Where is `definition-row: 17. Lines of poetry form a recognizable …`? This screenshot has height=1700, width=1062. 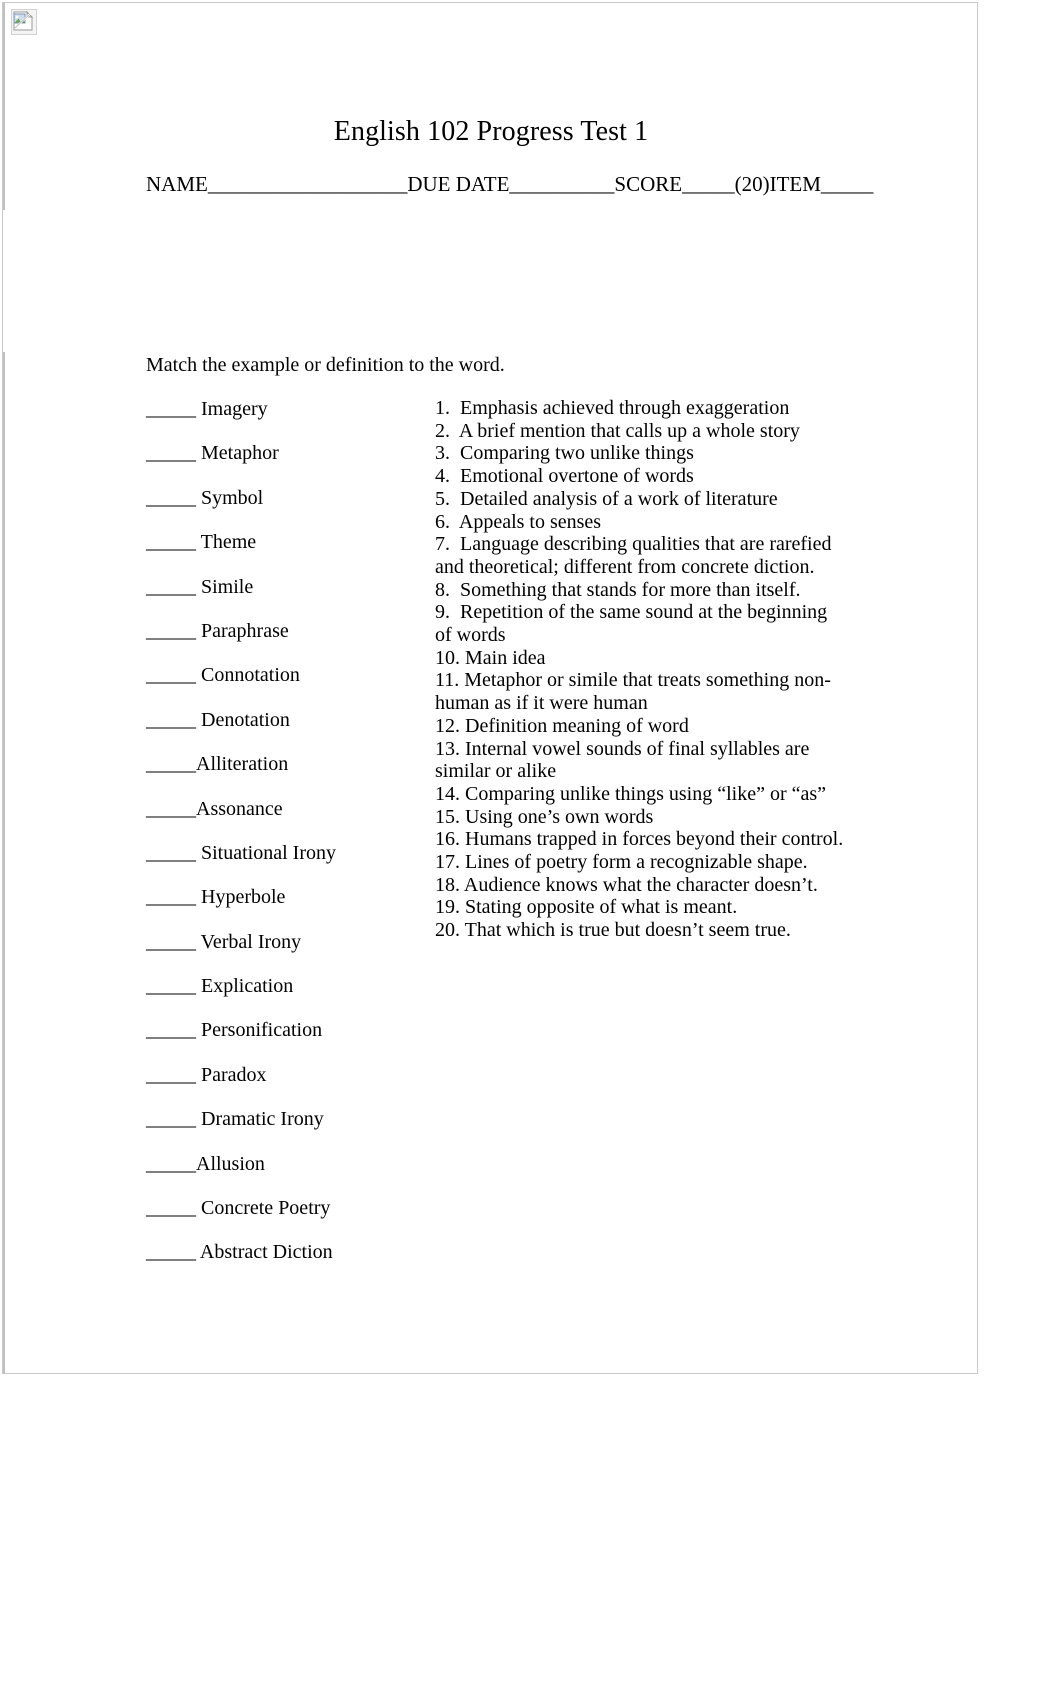 definition-row: 17. Lines of poetry form a recognizable … is located at coordinates (640, 862).